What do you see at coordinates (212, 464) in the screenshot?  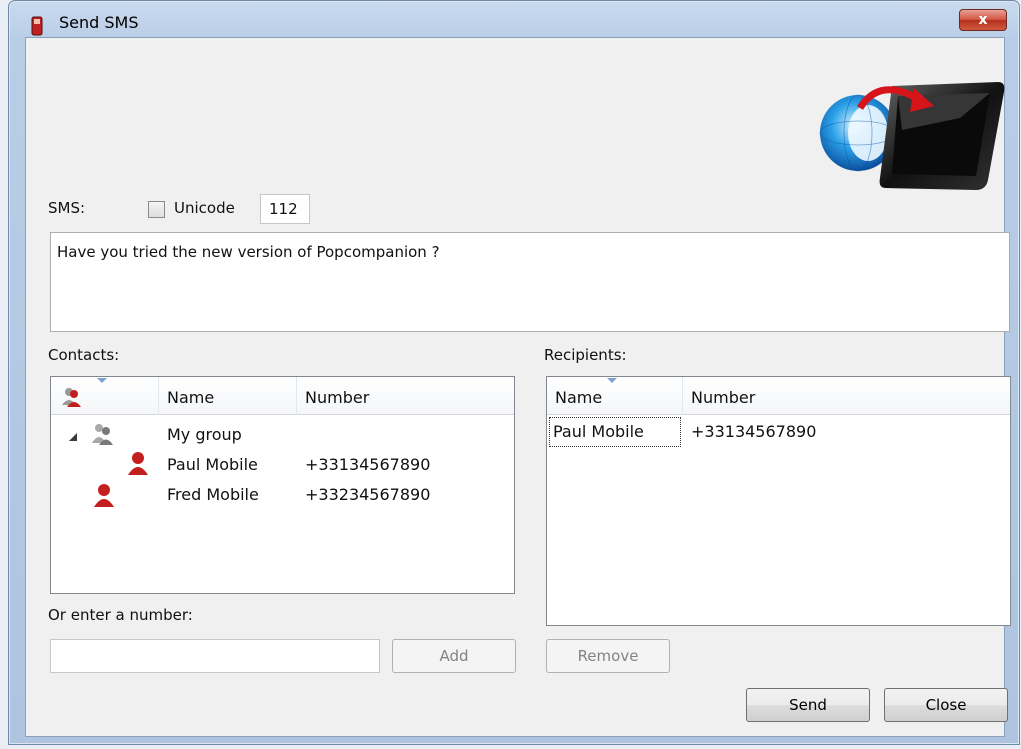 I see `contact-name: Paul Mobile` at bounding box center [212, 464].